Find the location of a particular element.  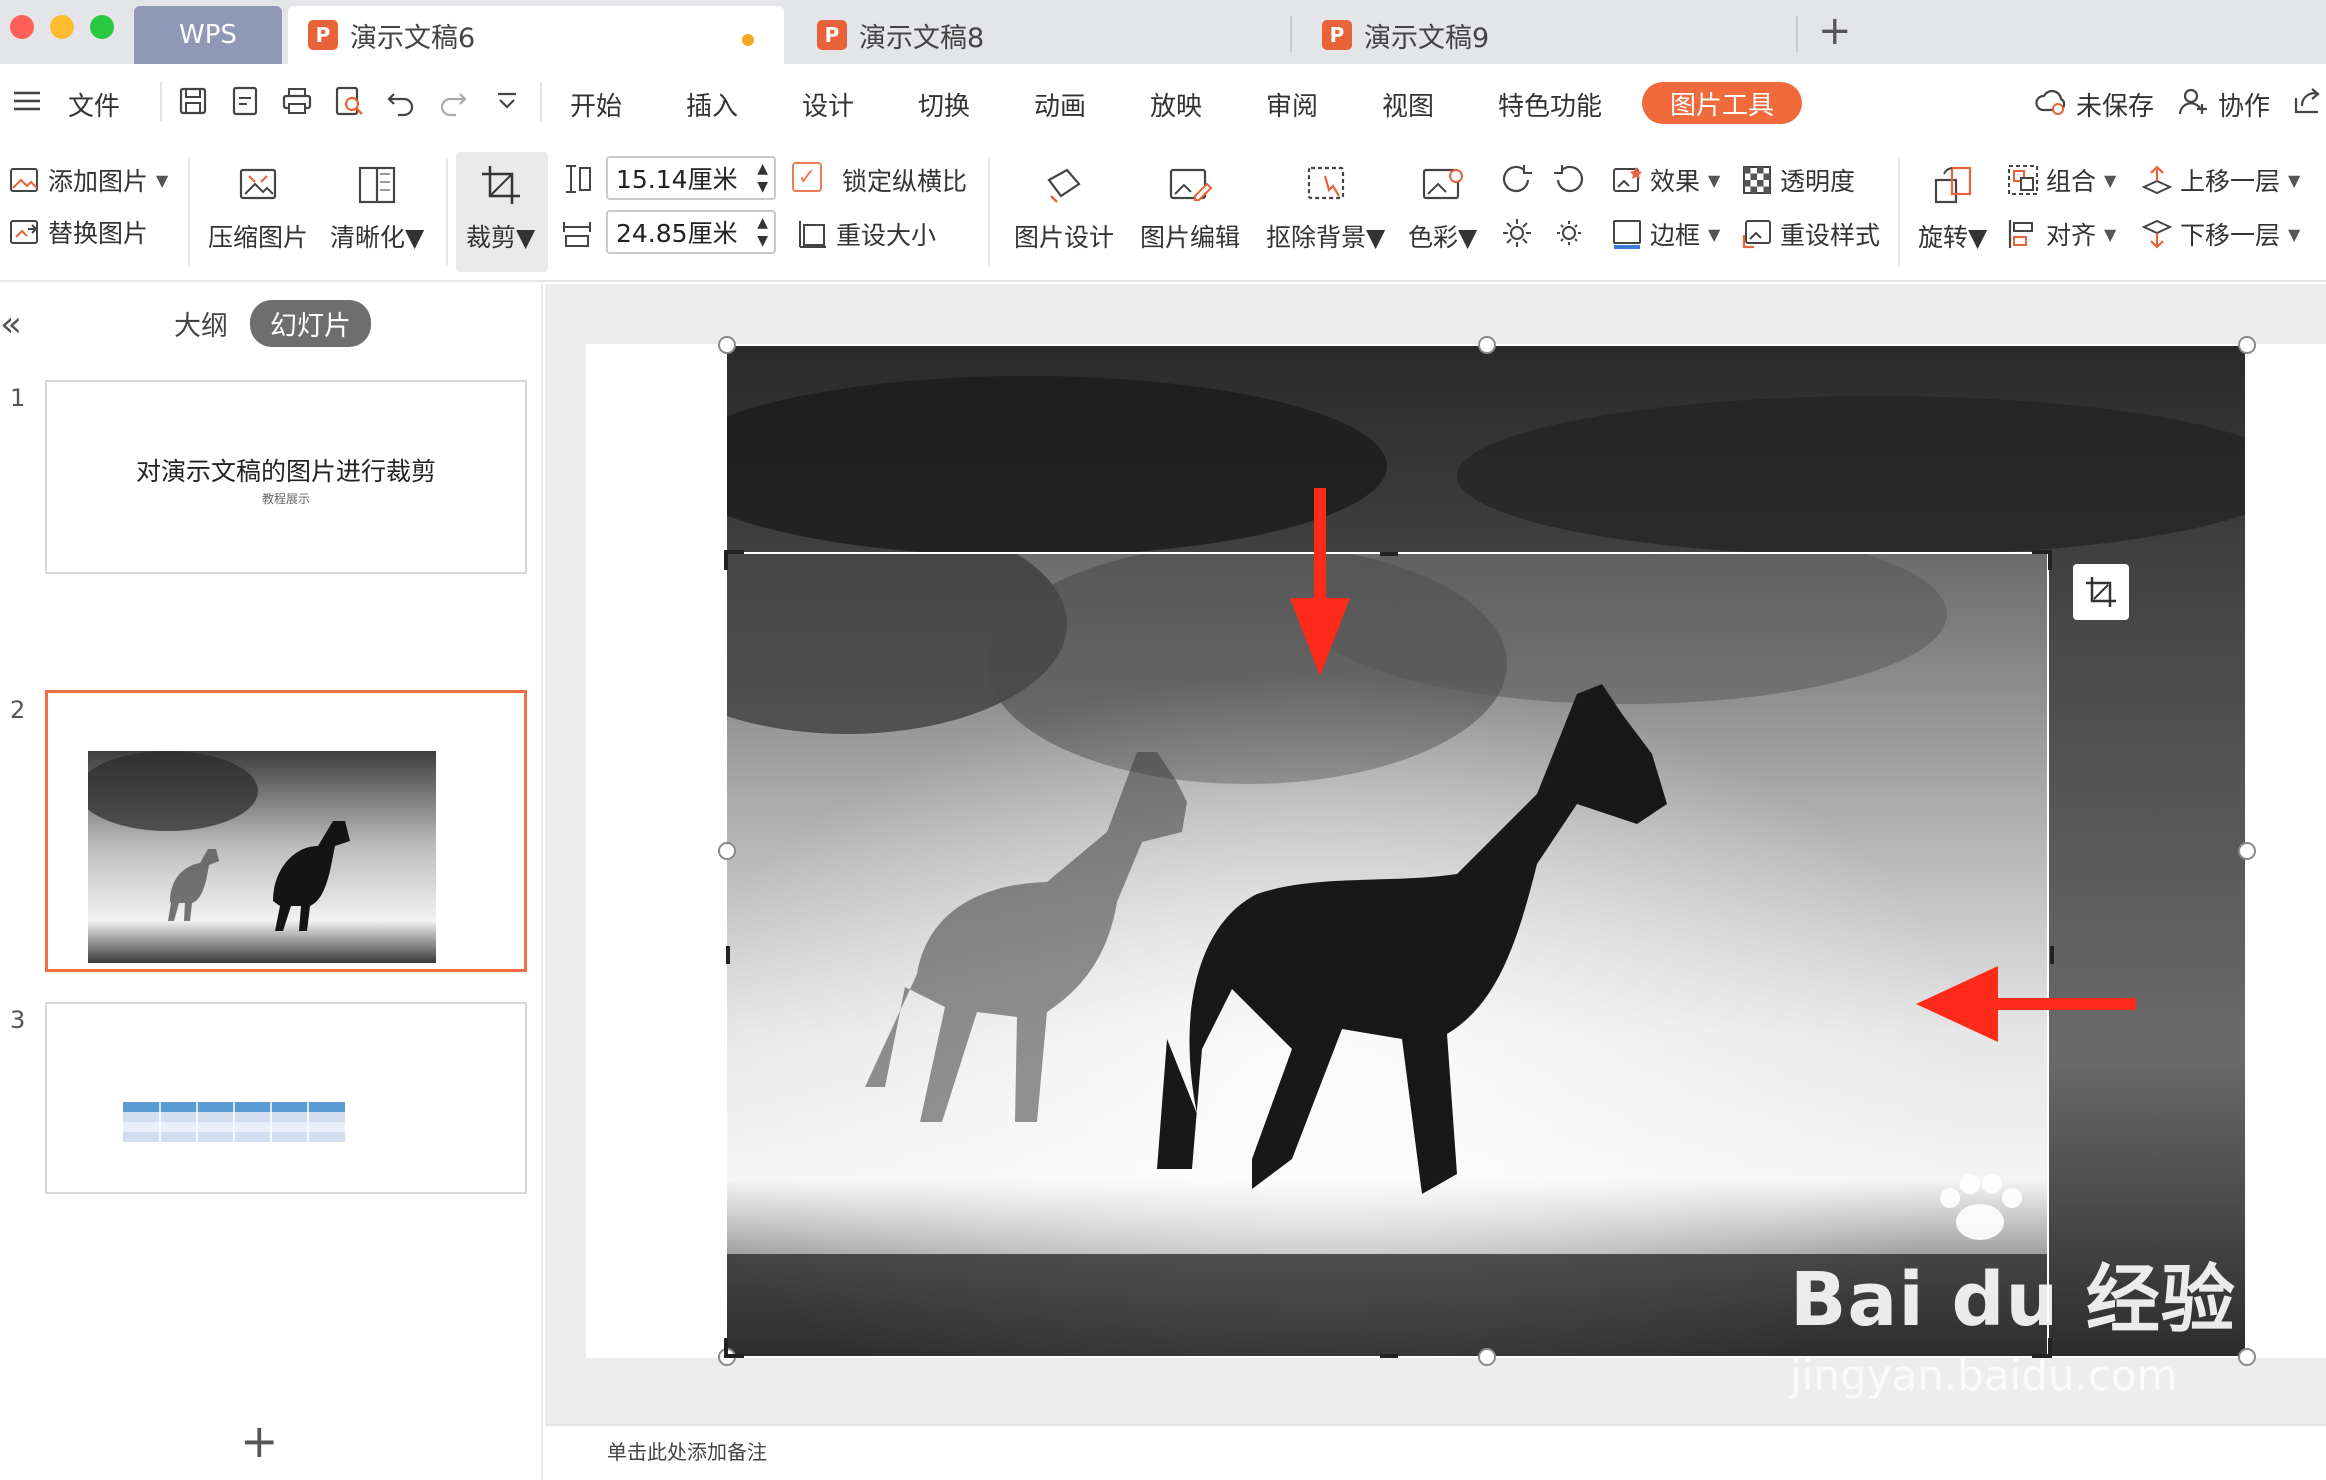

increase-brightness-icon is located at coordinates (1520, 233).